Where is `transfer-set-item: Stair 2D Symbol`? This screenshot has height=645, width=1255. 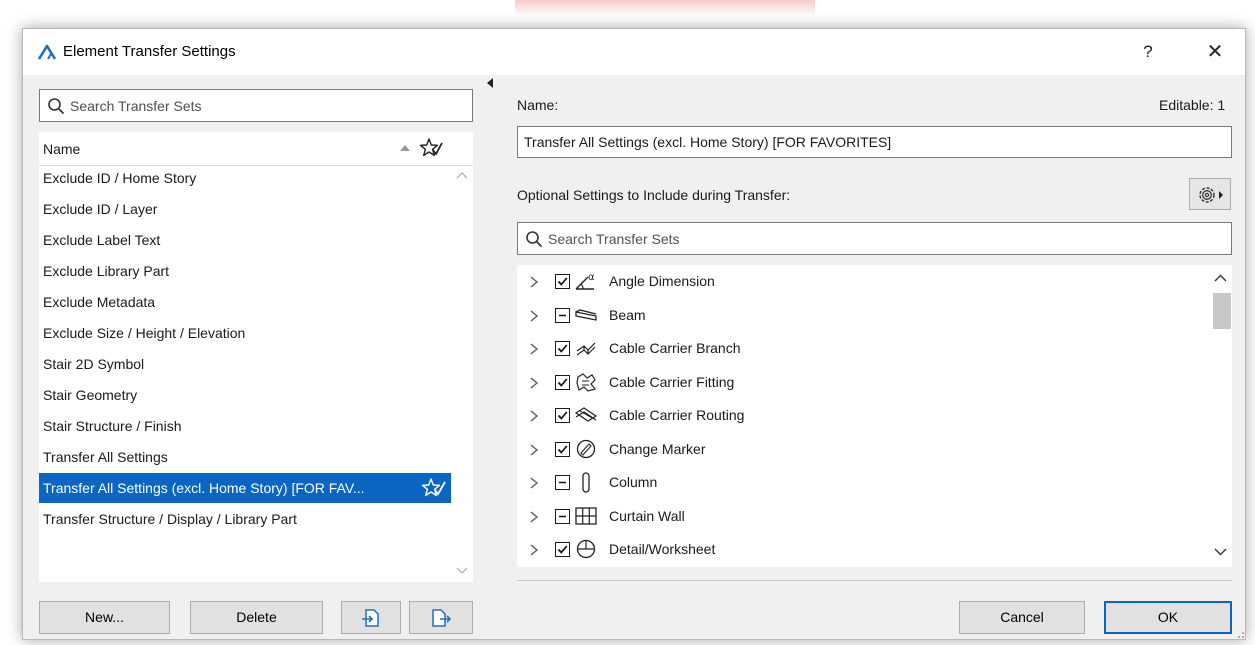 transfer-set-item: Stair 2D Symbol is located at coordinates (245, 364).